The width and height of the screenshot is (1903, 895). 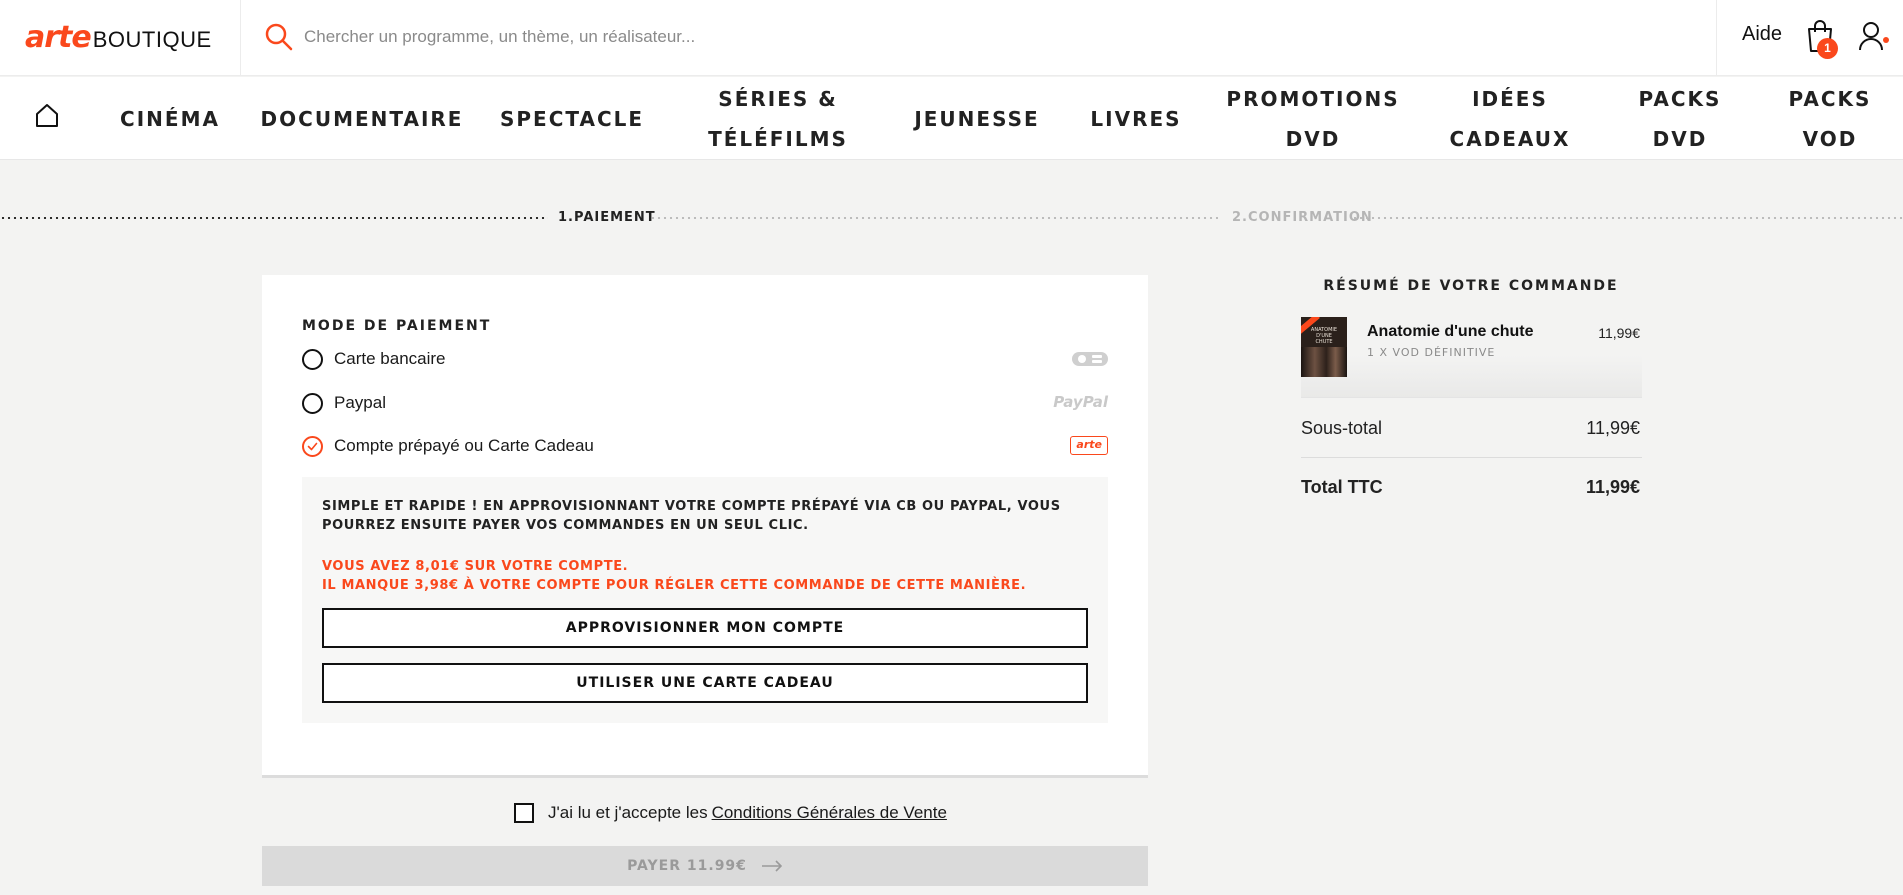 I want to click on radio-carte-bancaire, so click(x=312, y=359).